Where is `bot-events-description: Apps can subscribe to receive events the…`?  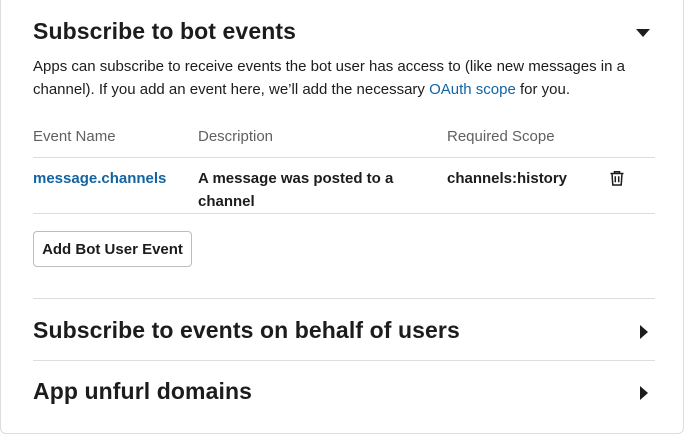
bot-events-description: Apps can subscribe to receive events the… is located at coordinates (343, 78).